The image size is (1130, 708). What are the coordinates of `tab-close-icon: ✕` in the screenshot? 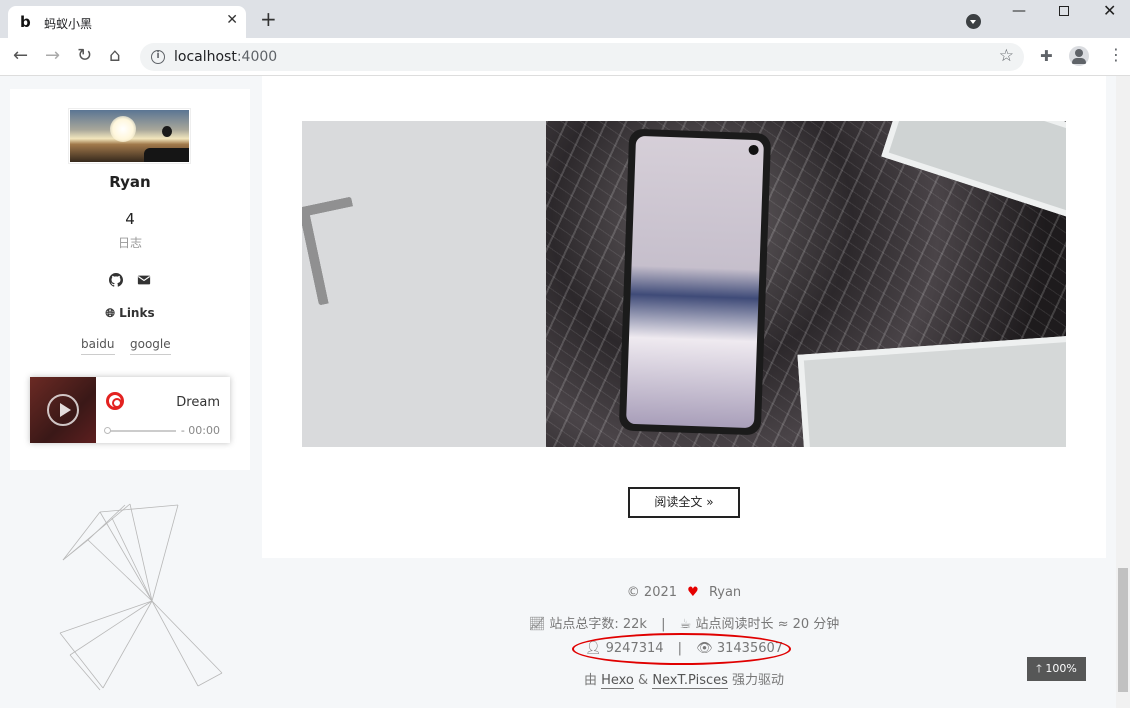 It's located at (232, 20).